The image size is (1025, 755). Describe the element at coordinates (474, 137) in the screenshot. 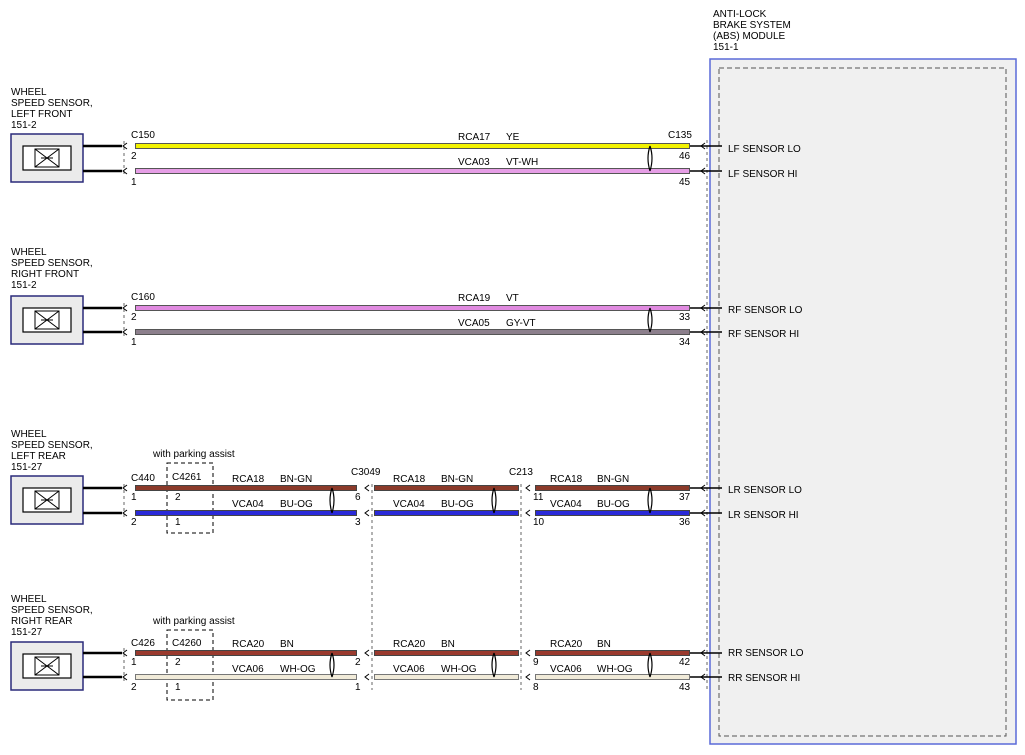

I see `wire-circuit-label: RCA17` at that location.